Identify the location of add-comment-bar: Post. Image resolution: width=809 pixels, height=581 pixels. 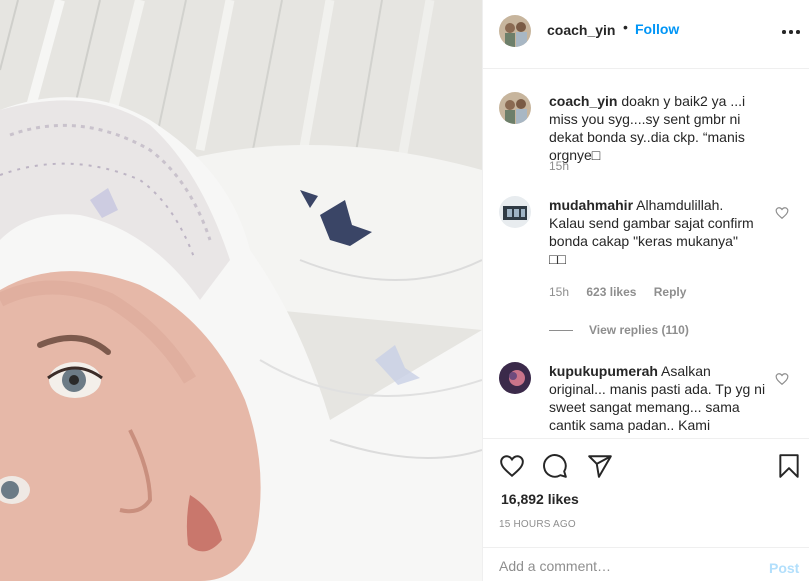
(646, 564).